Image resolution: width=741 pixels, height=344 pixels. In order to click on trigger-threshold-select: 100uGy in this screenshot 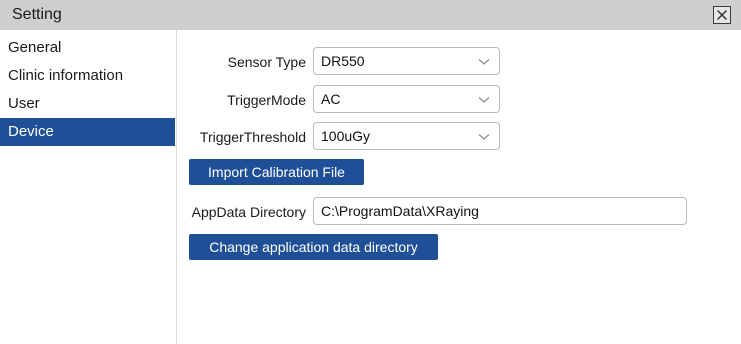, I will do `click(406, 136)`.